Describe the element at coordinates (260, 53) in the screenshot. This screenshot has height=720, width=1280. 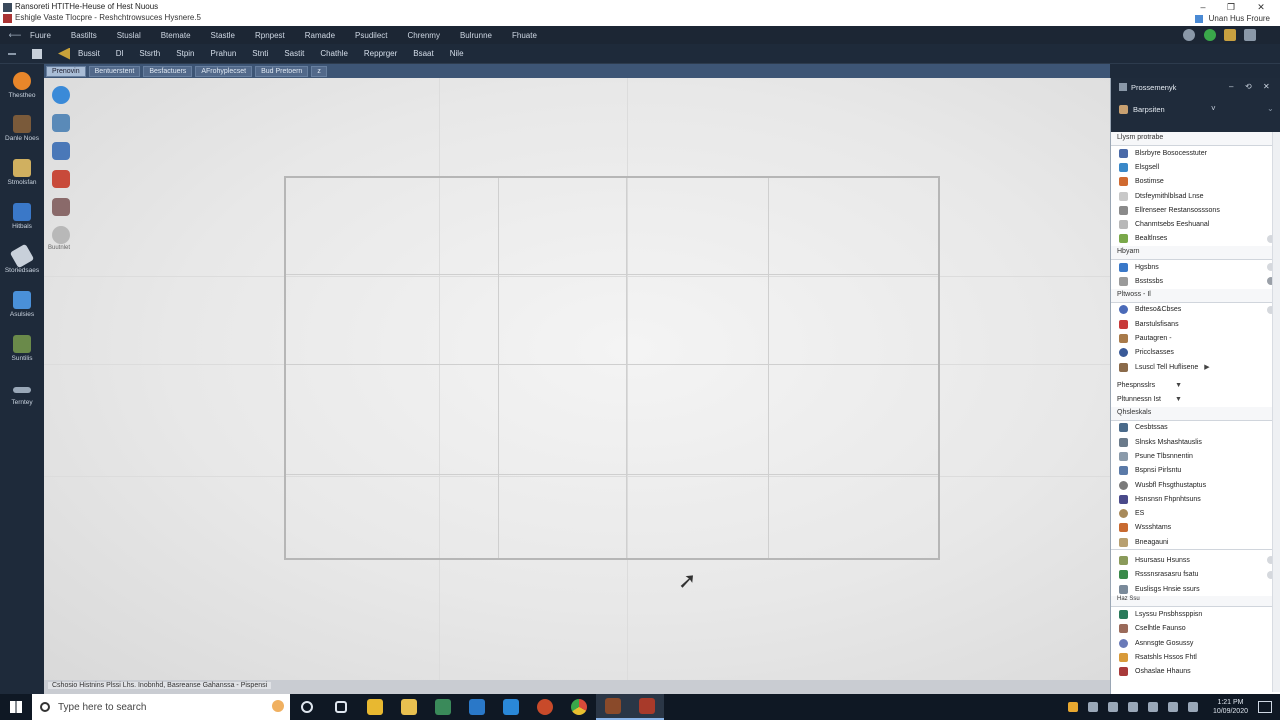
I see `toolbar-item: Stnti` at that location.